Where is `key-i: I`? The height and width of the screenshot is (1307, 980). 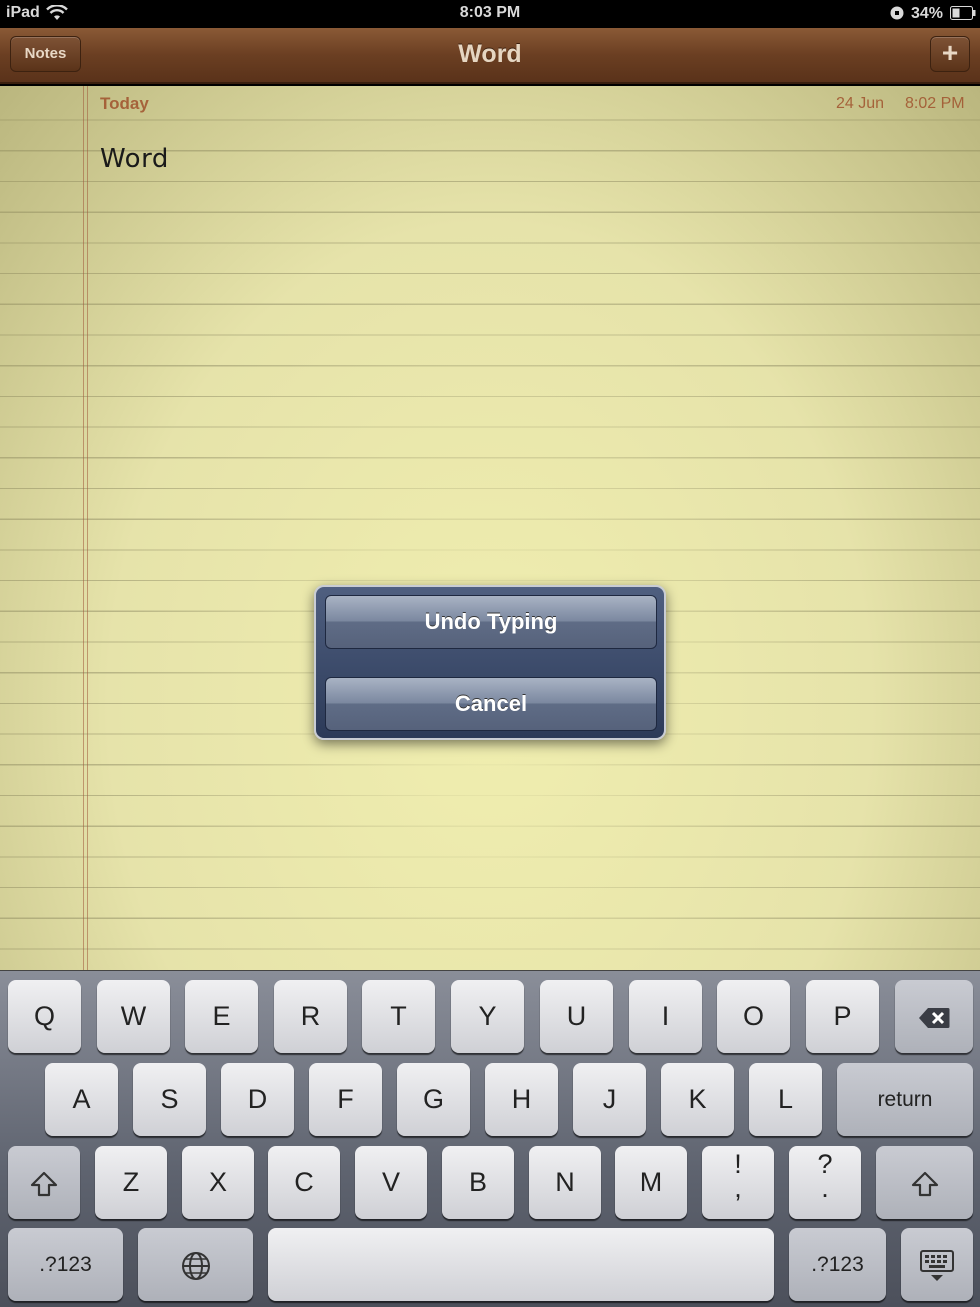
key-i: I is located at coordinates (665, 1016).